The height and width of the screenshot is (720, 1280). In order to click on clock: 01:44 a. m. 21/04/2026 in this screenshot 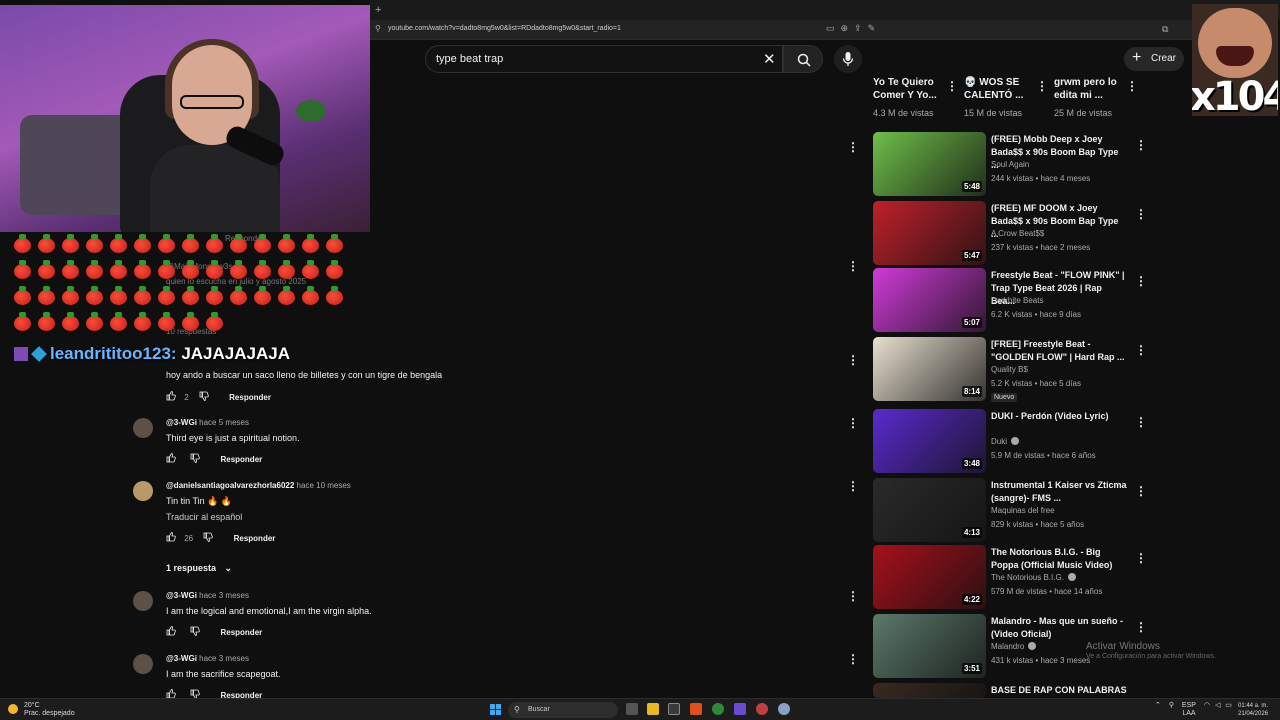, I will do `click(1253, 710)`.